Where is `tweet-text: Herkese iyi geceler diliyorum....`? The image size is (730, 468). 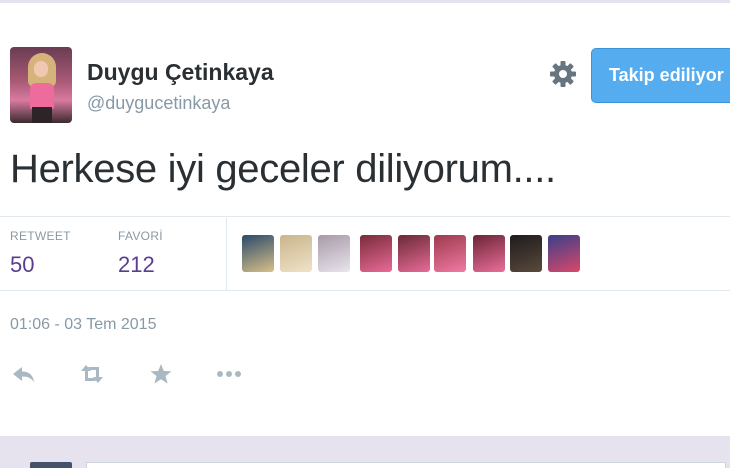
tweet-text: Herkese iyi geceler diliyorum.... is located at coordinates (283, 169).